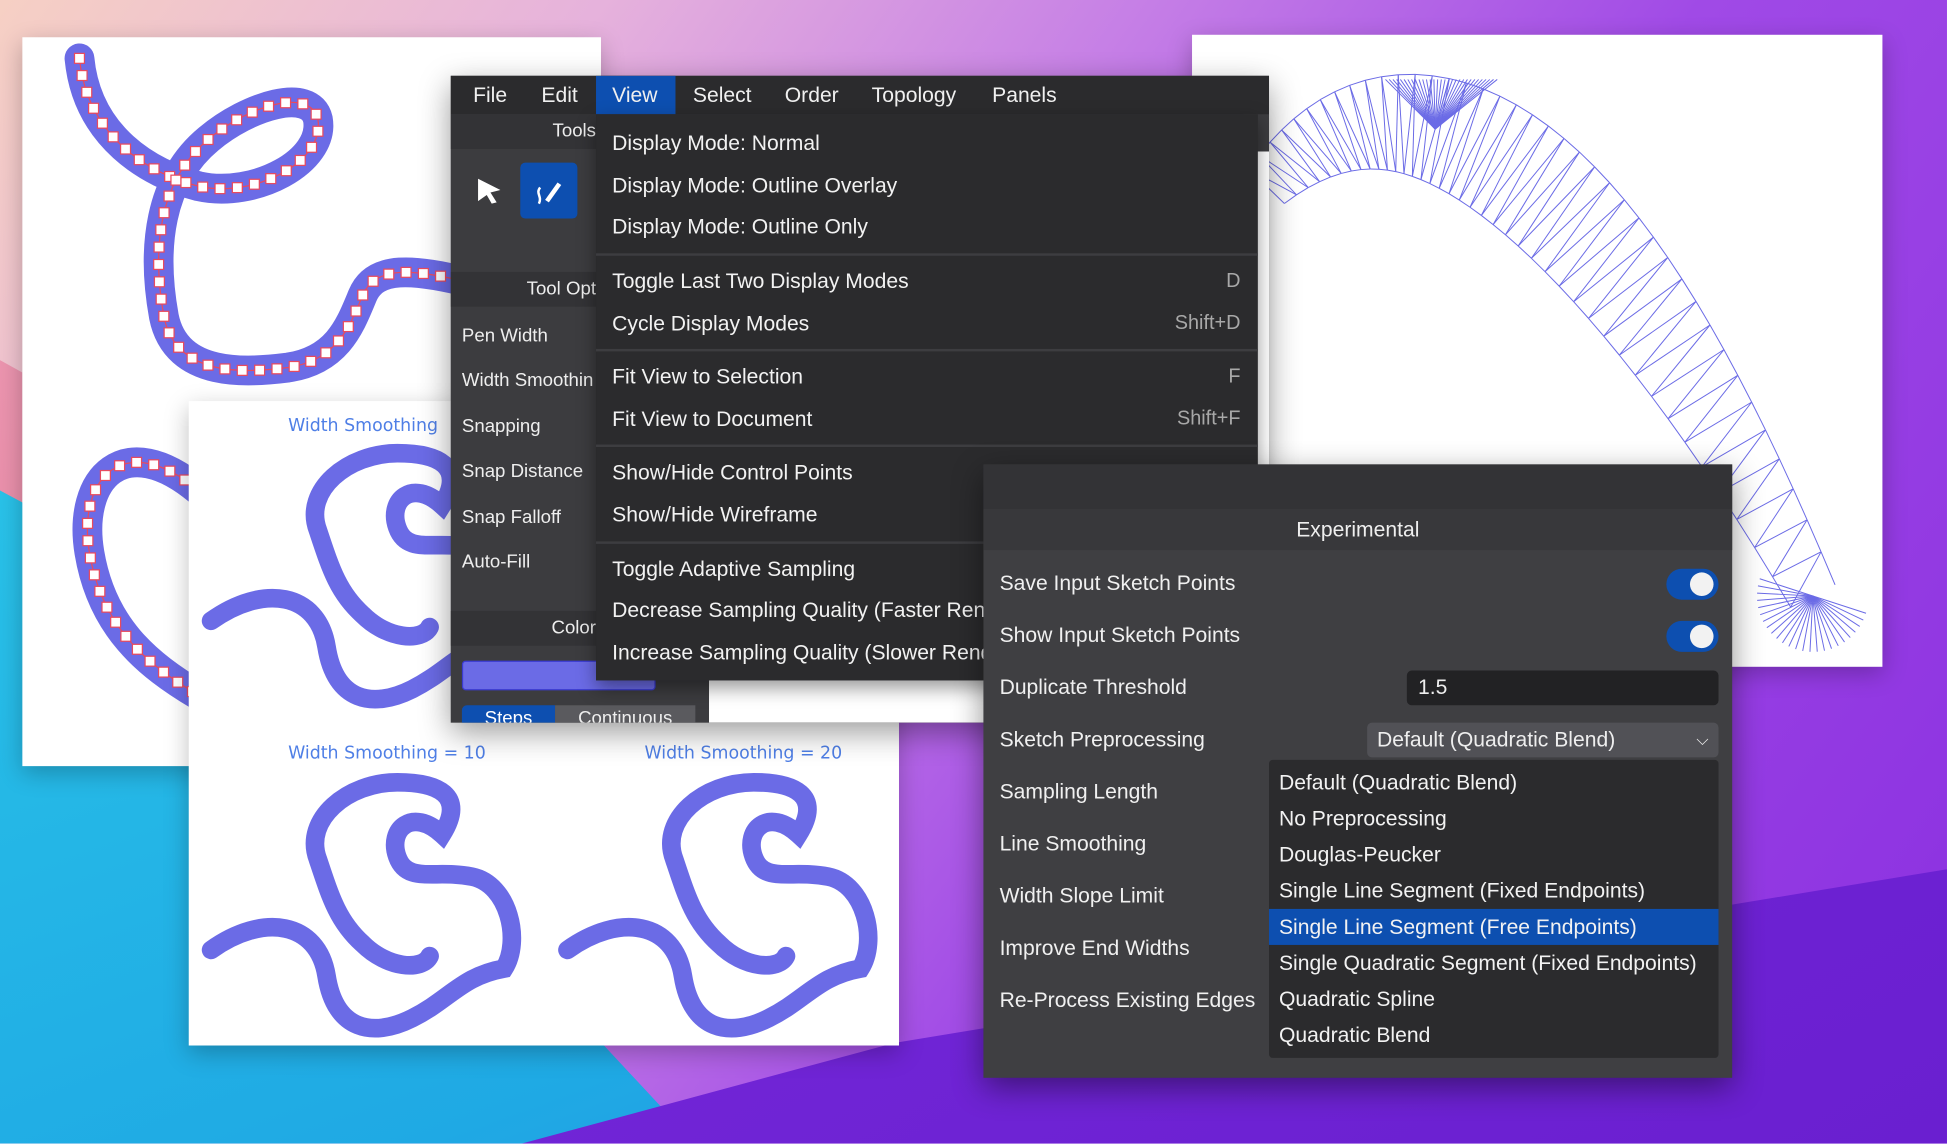 The image size is (1947, 1144). I want to click on duplicate-threshold-input: 1.5, so click(1563, 688).